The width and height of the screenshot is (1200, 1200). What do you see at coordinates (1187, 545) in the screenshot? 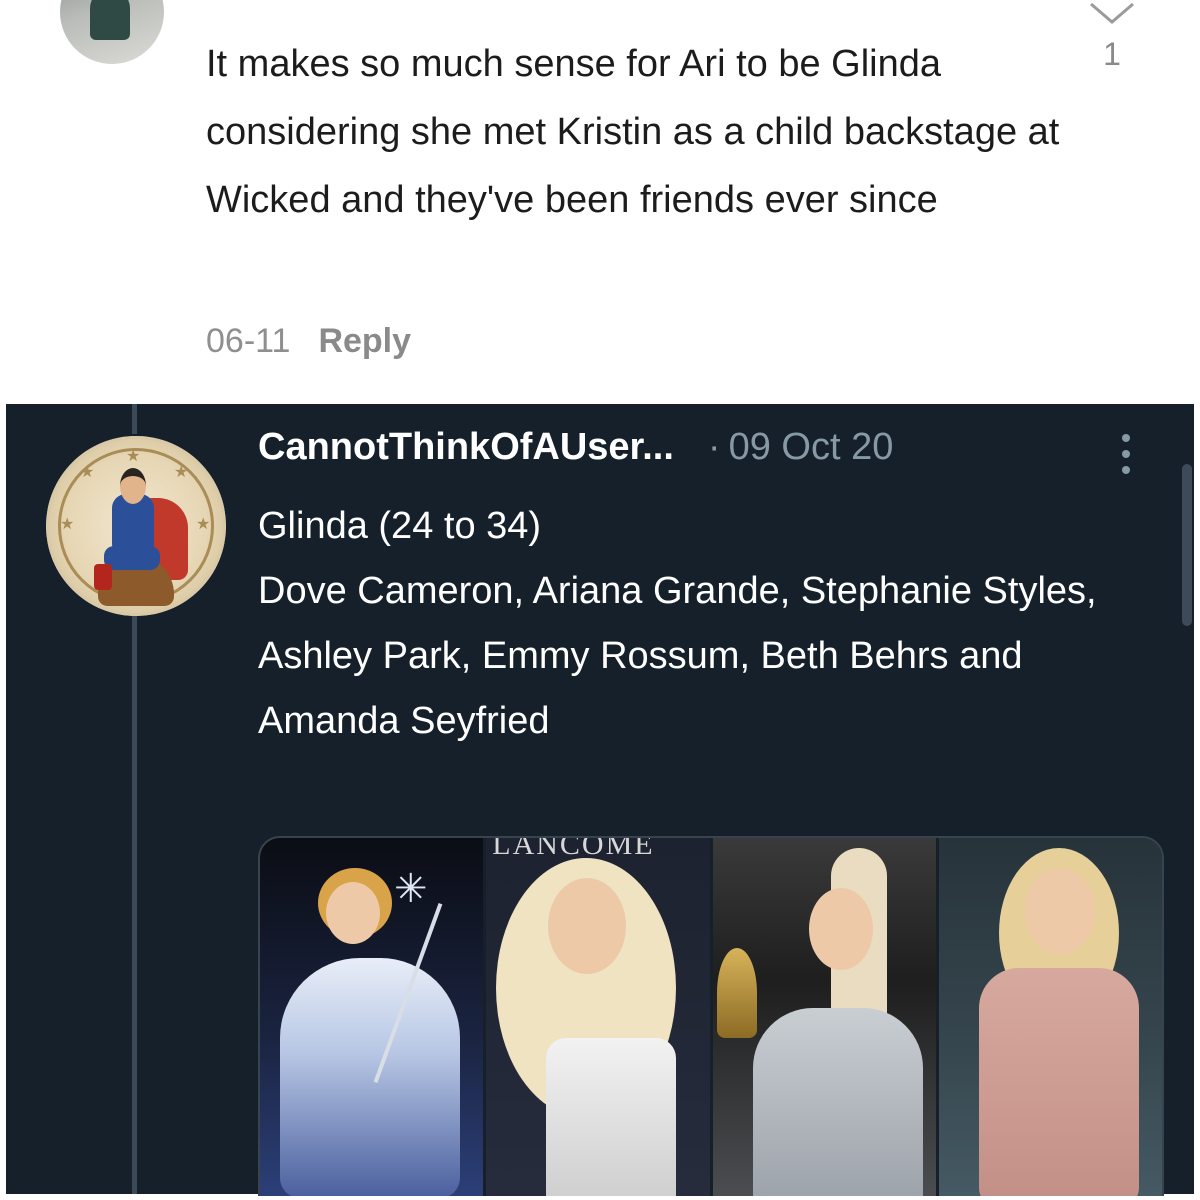
I see `scrollbar` at bounding box center [1187, 545].